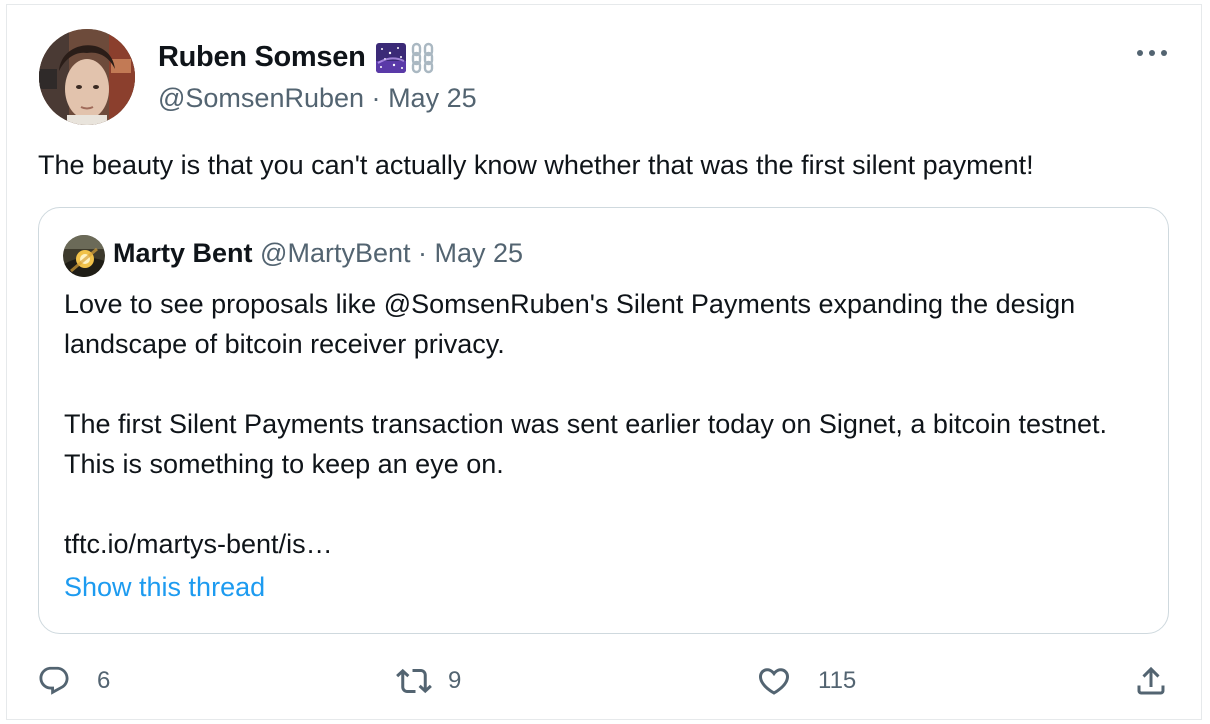 This screenshot has height=724, width=1210. I want to click on share-icon, so click(1151, 681).